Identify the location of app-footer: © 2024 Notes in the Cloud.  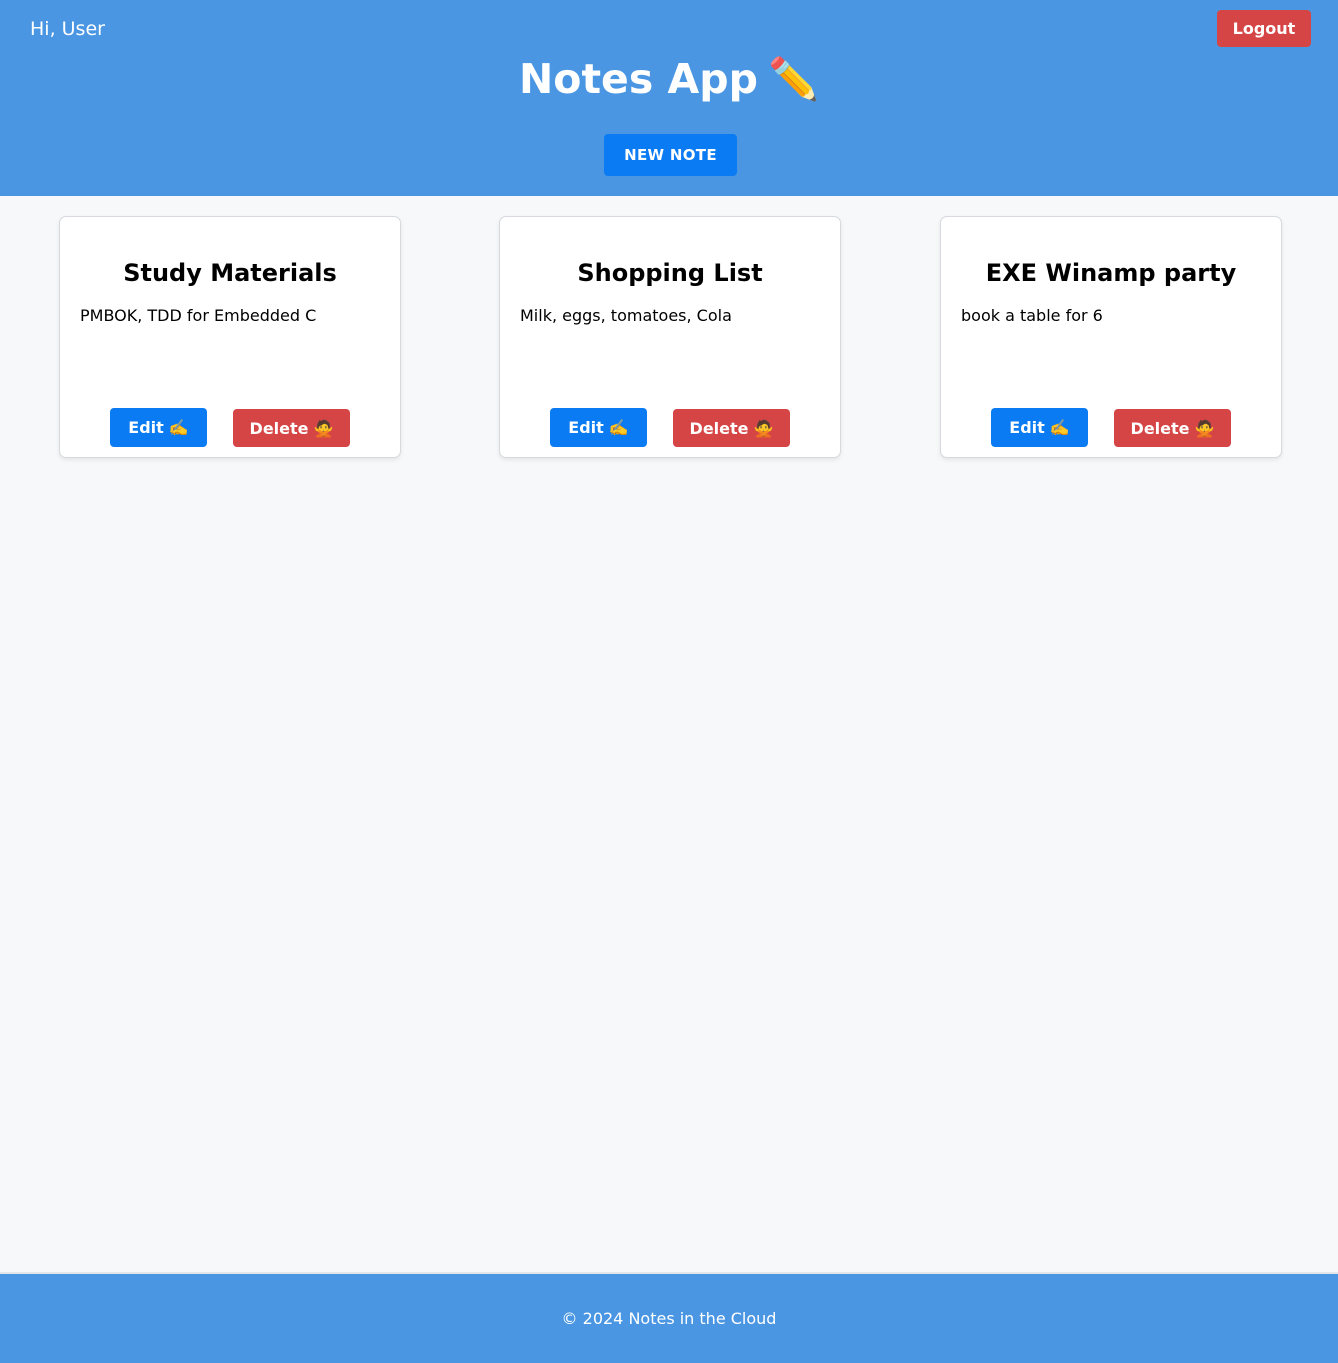
(669, 1317).